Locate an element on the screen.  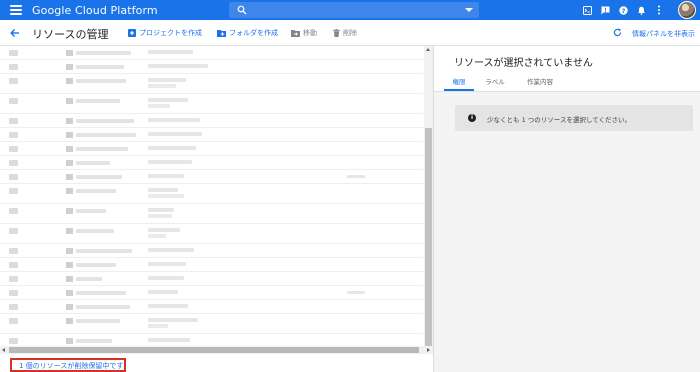
move-folder-icon is located at coordinates (295, 33).